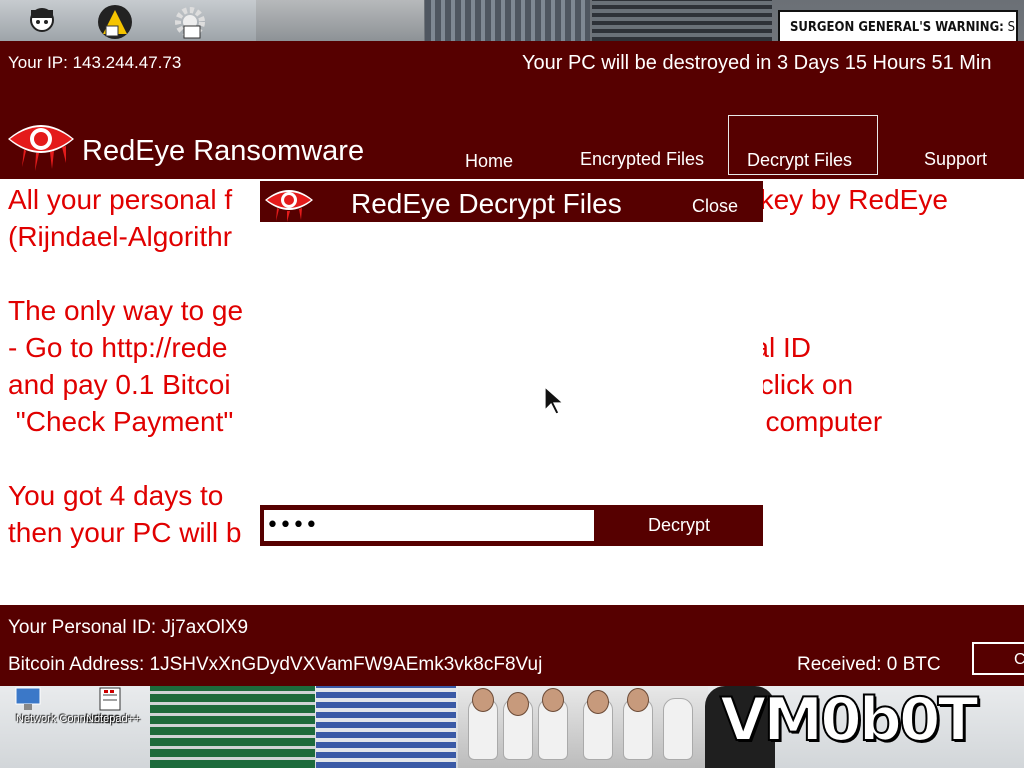  What do you see at coordinates (955, 159) in the screenshot?
I see `nav-support: Support` at bounding box center [955, 159].